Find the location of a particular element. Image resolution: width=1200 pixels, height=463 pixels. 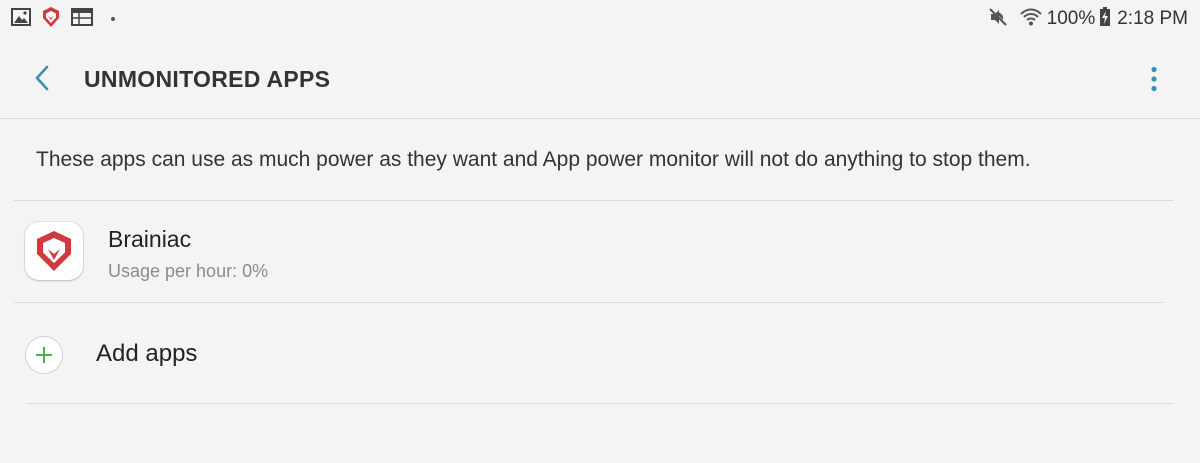

battery-charging-icon is located at coordinates (1105, 19).